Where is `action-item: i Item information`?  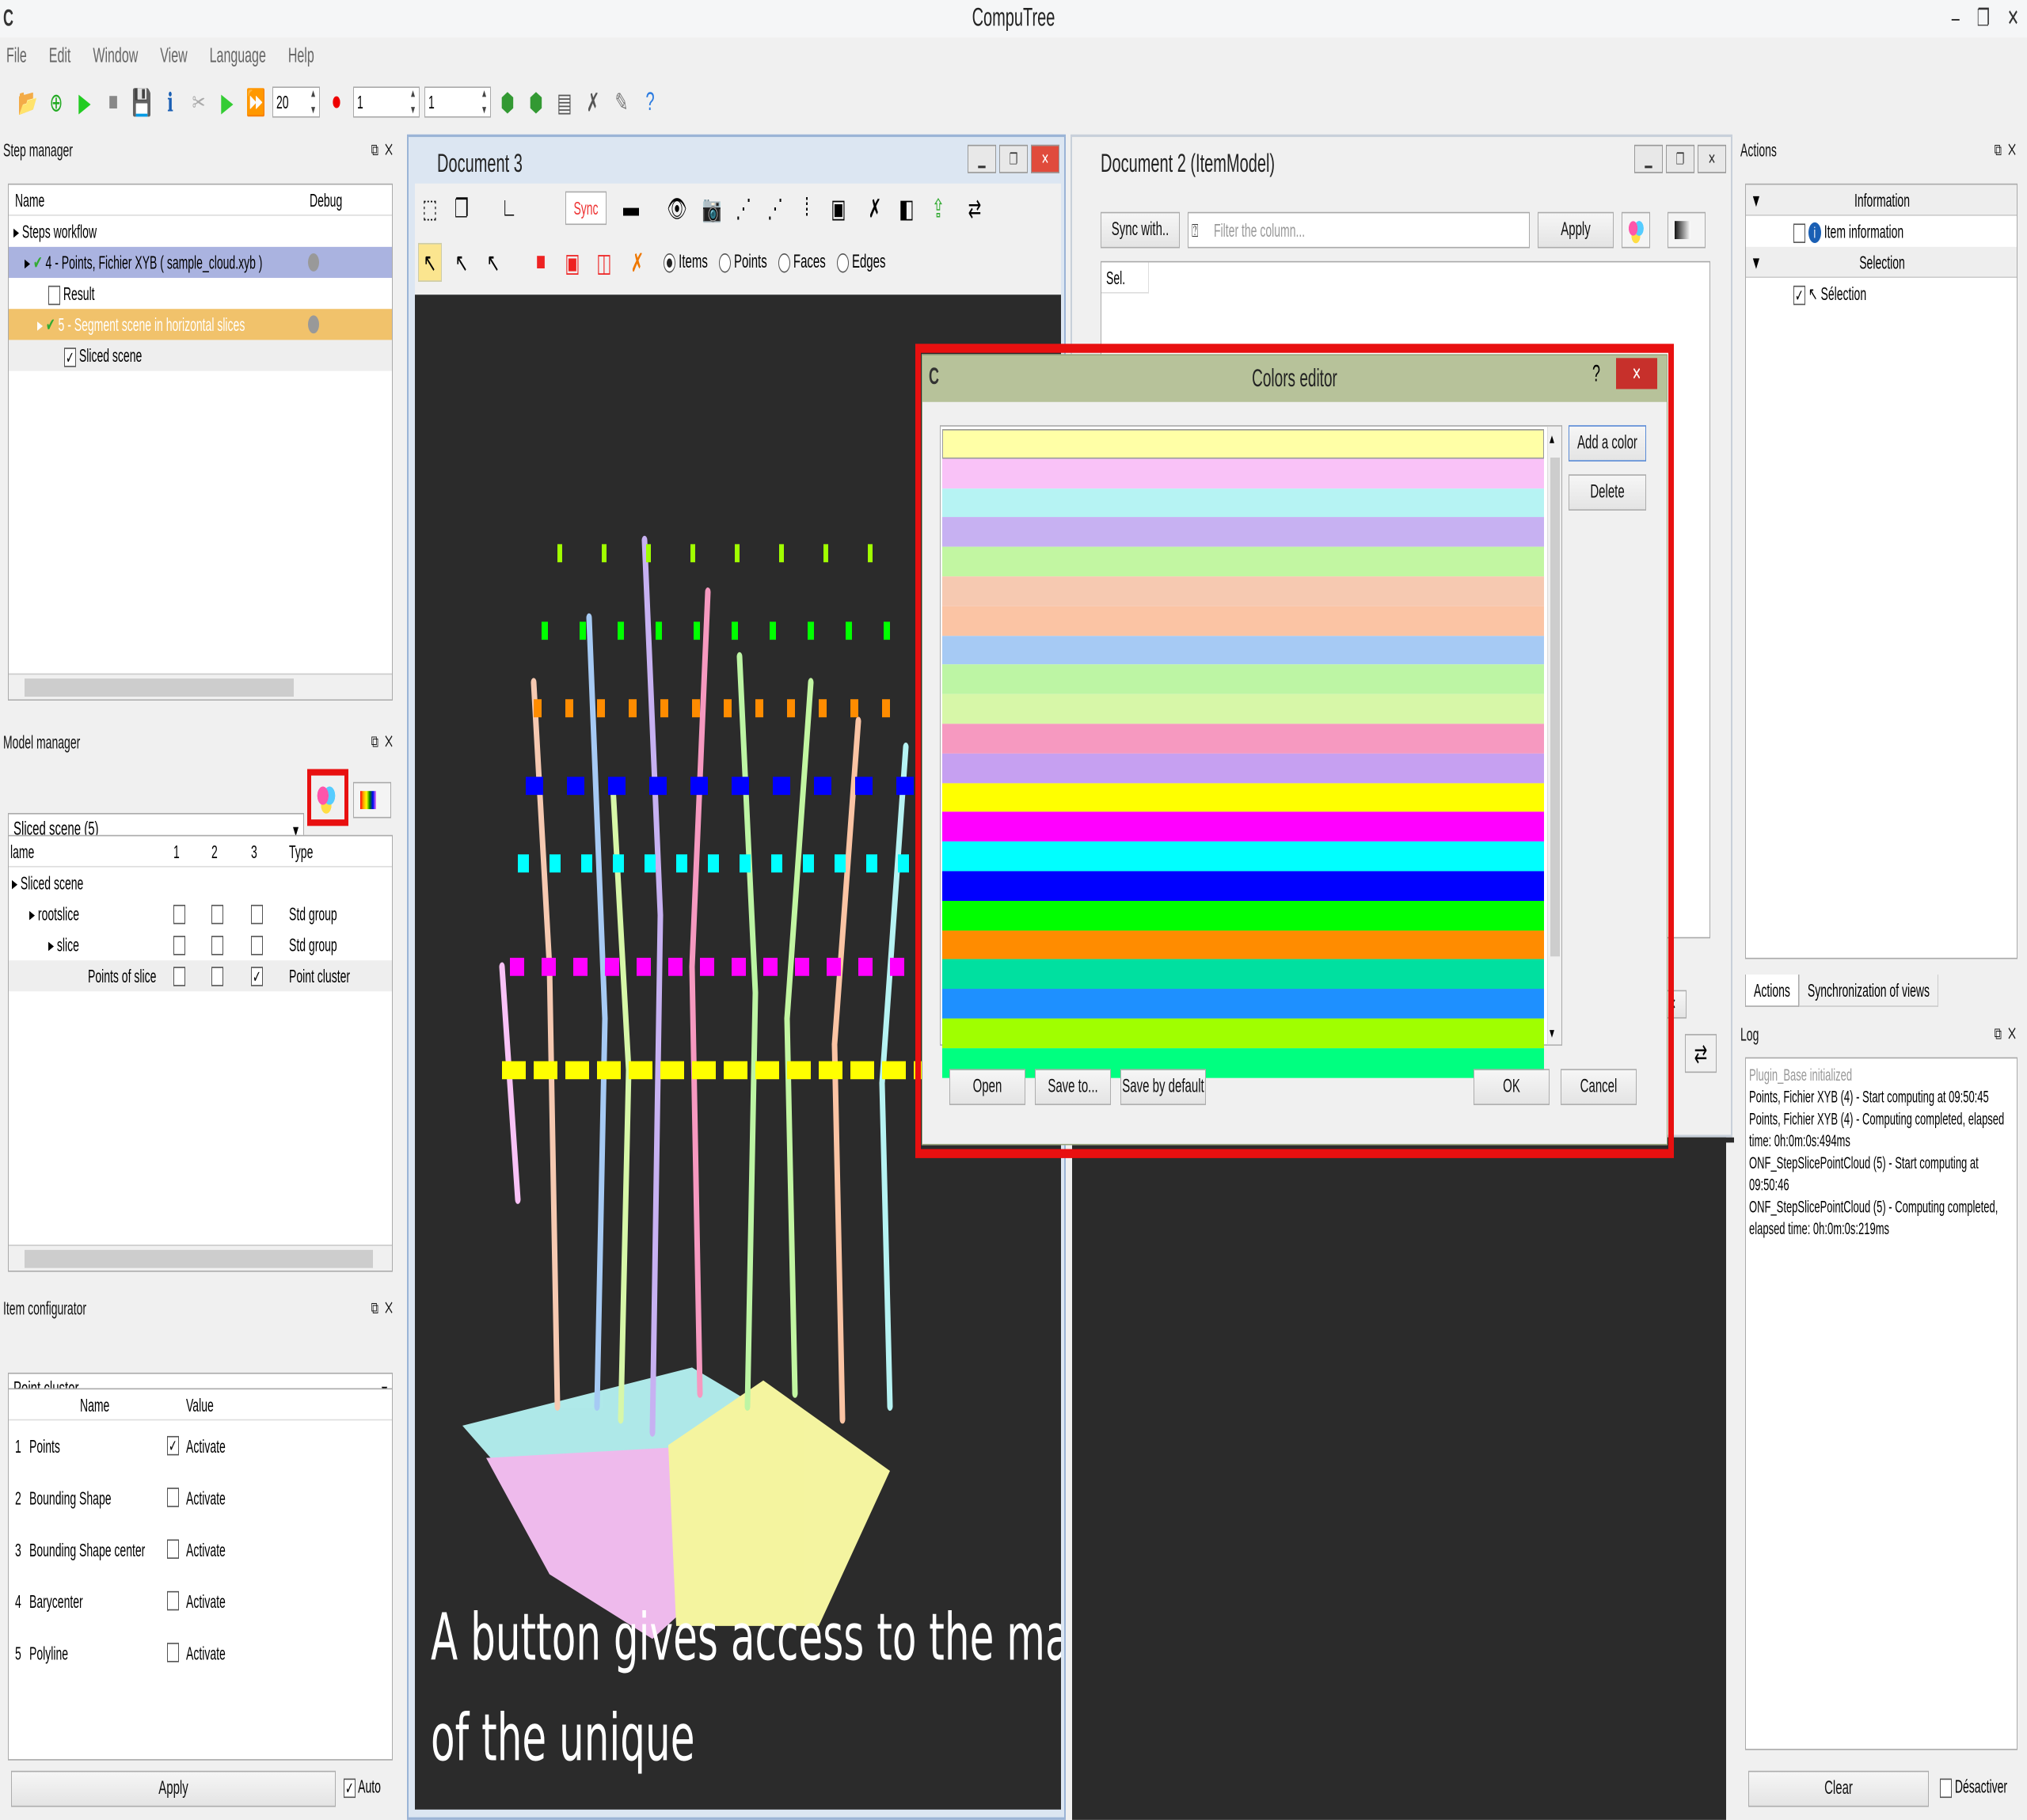 action-item: i Item information is located at coordinates (1881, 231).